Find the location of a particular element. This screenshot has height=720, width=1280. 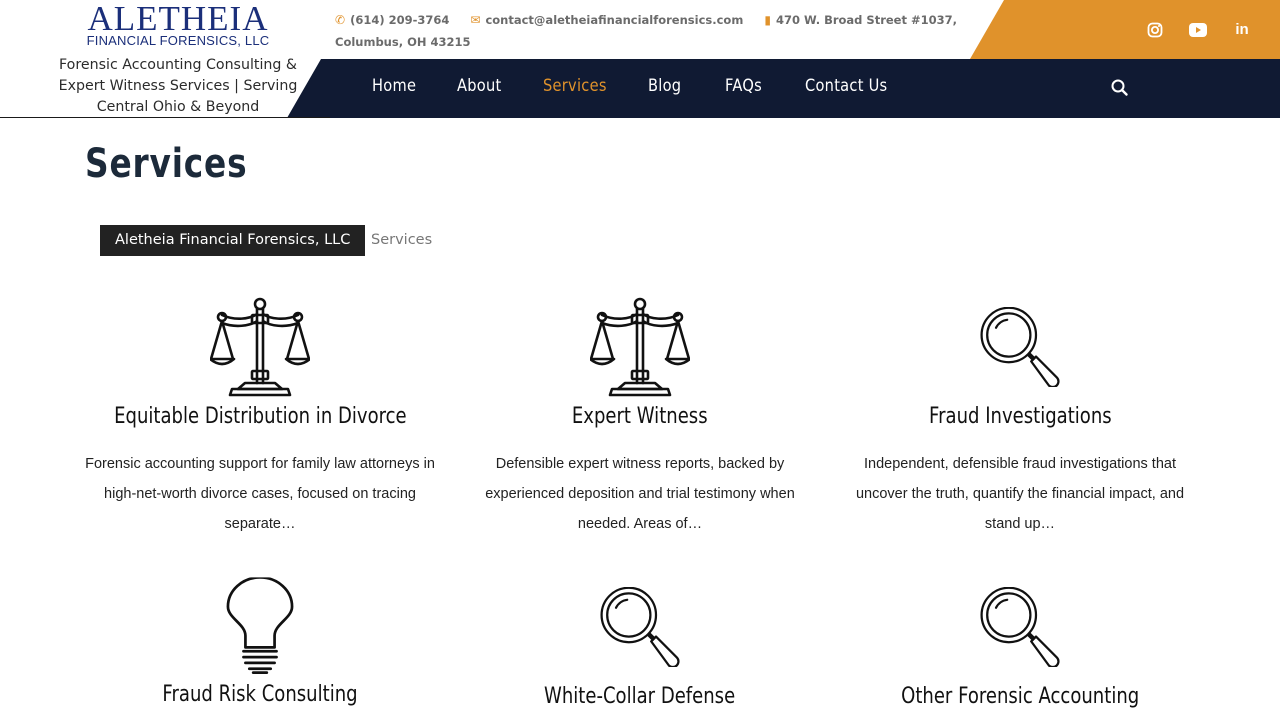

service-title: Fraud Investigations is located at coordinates (1020, 416).